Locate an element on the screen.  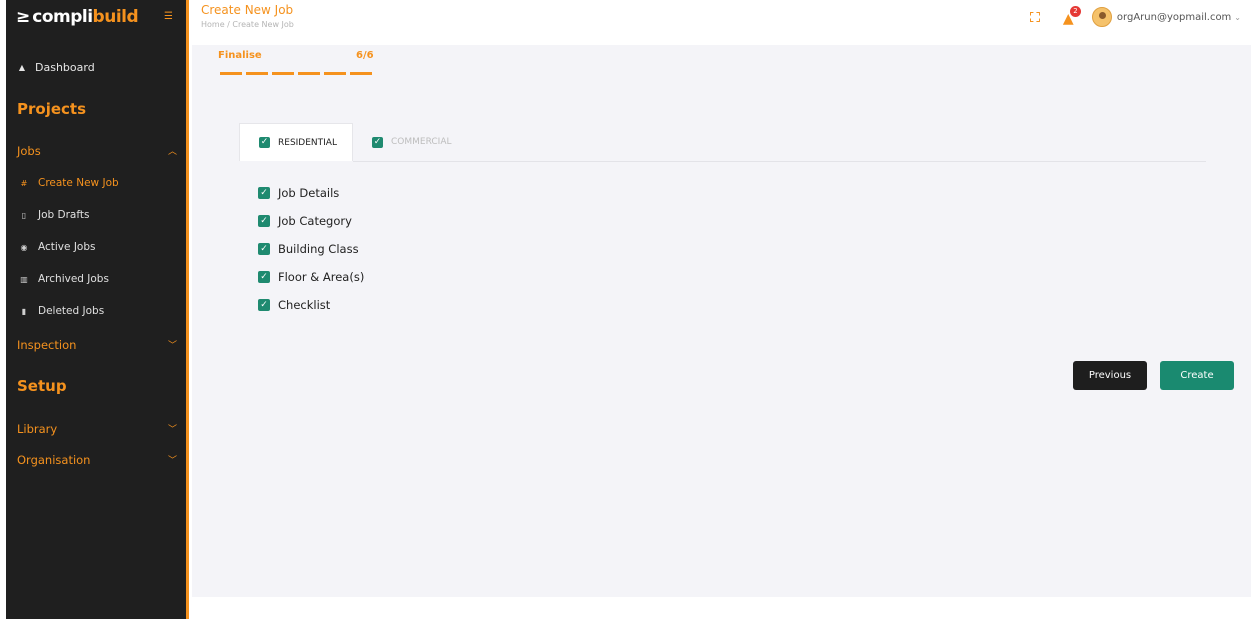
sidebar-section-projects: Projects is located at coordinates (52, 109).